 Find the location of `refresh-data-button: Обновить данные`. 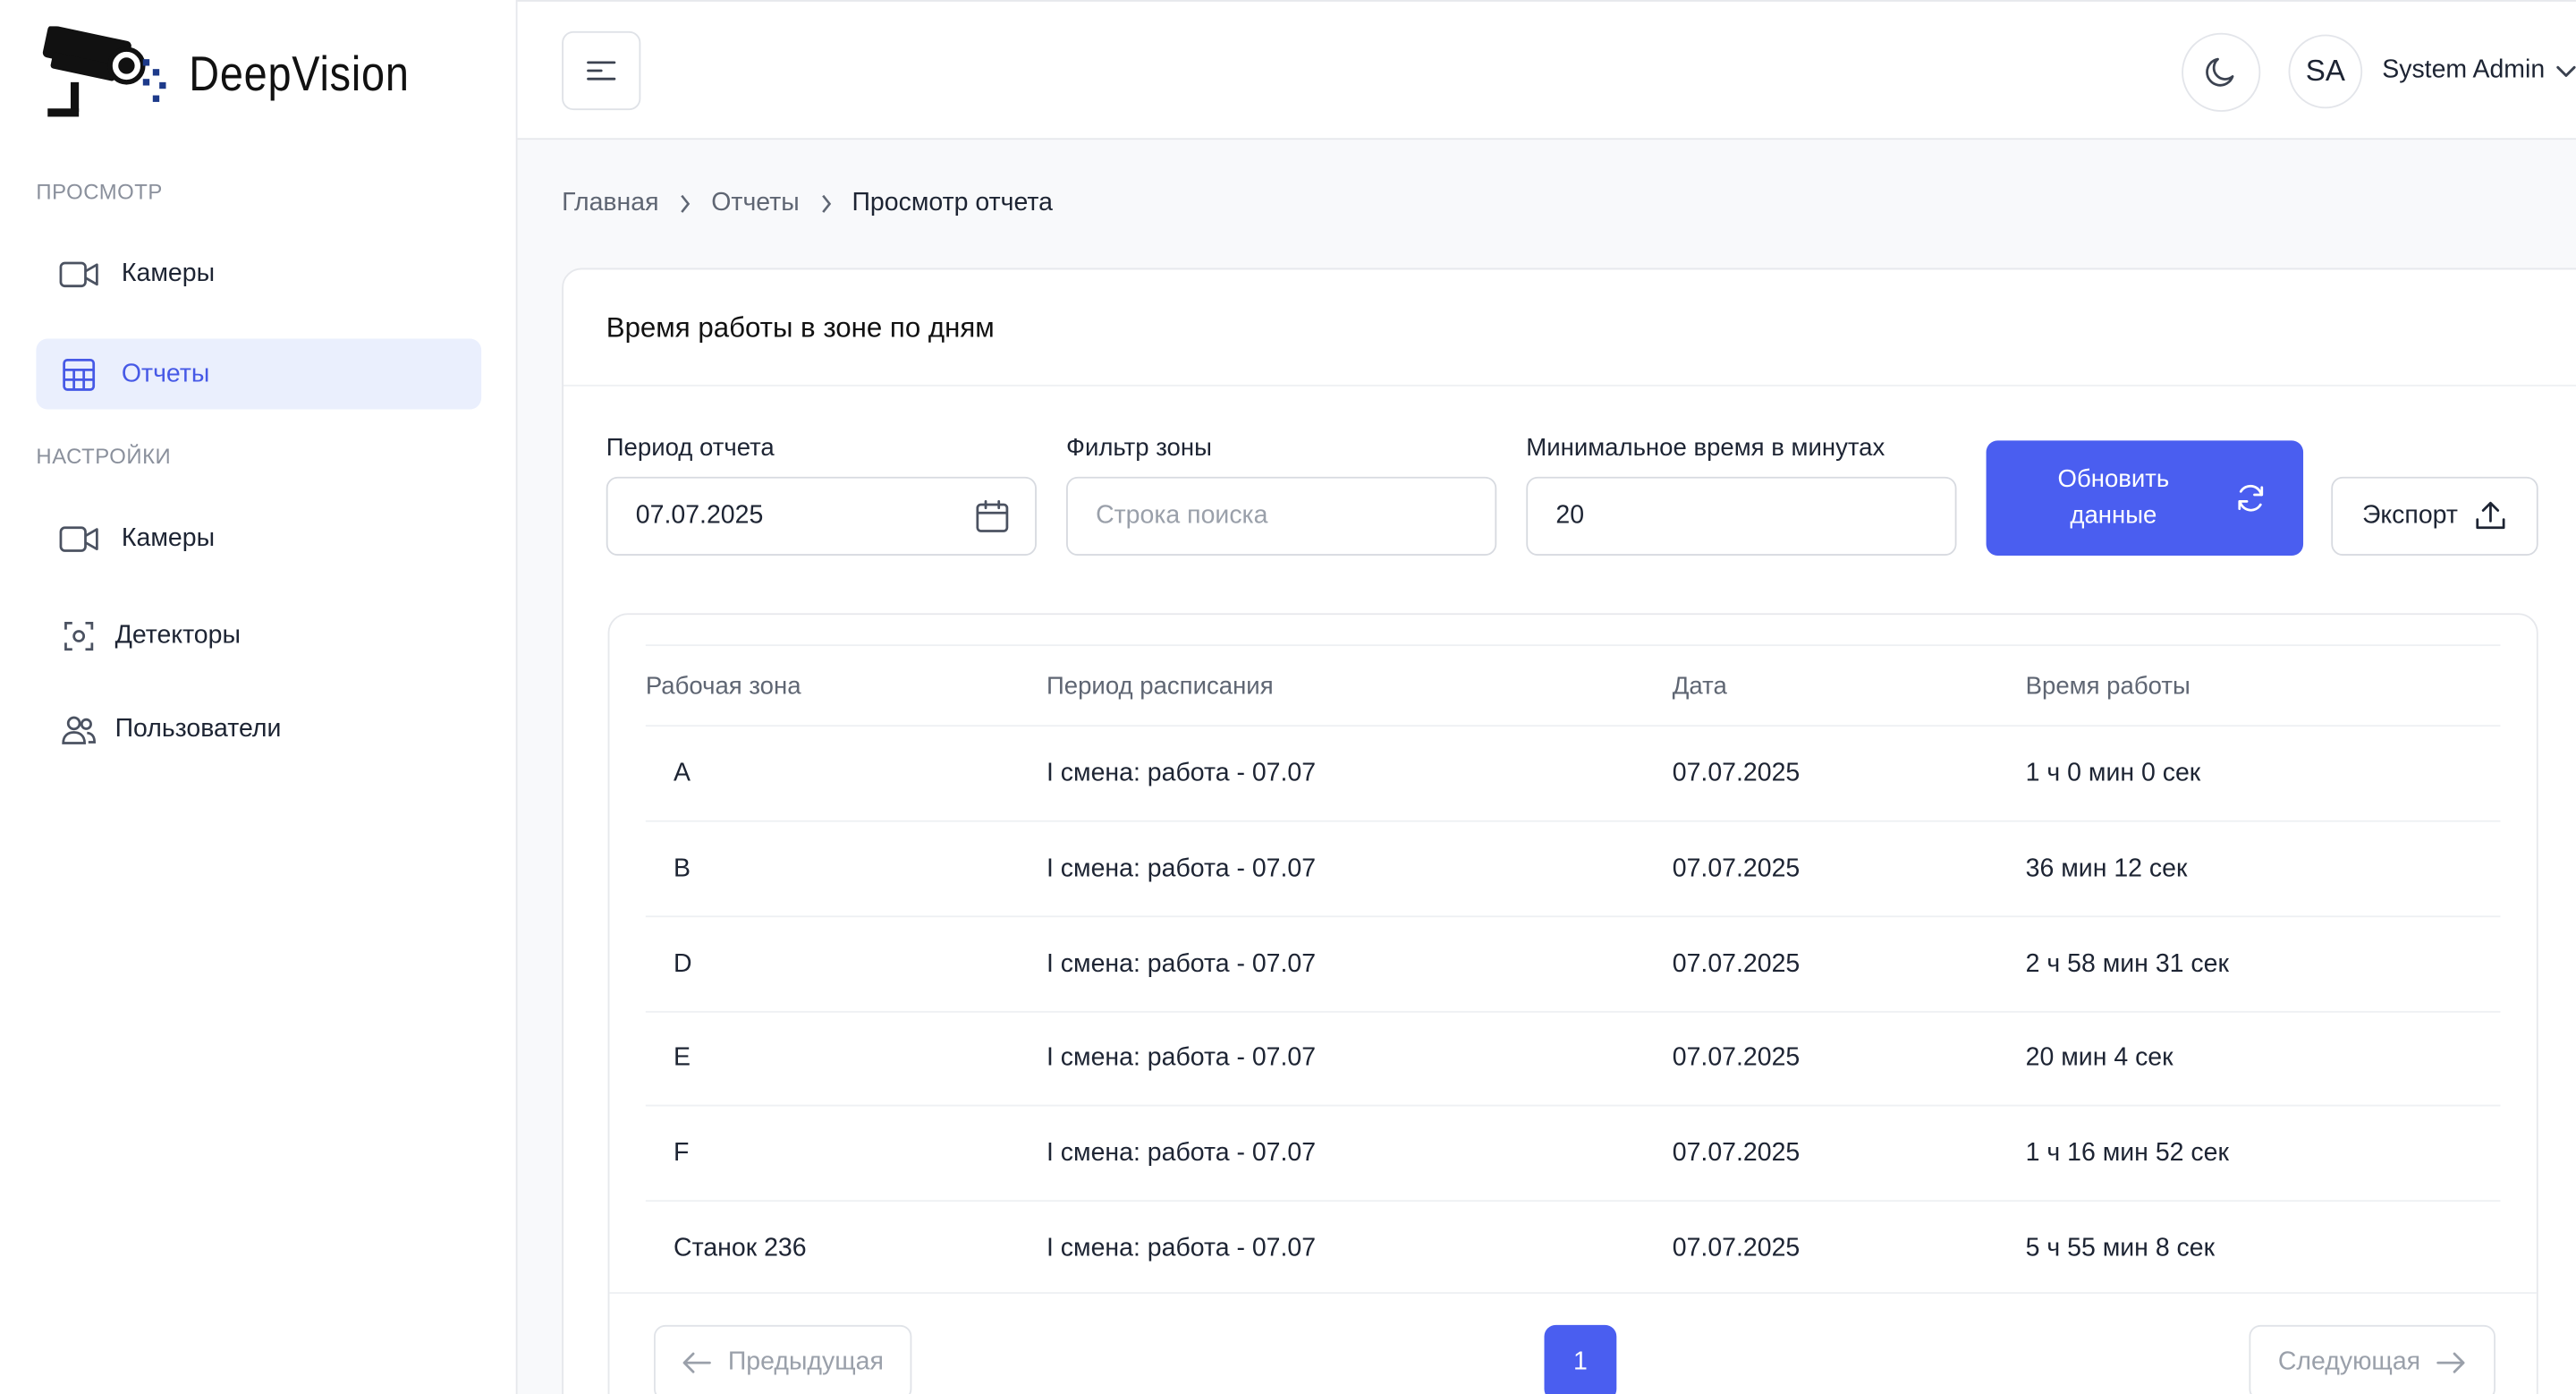

refresh-data-button: Обновить данные is located at coordinates (2145, 498).